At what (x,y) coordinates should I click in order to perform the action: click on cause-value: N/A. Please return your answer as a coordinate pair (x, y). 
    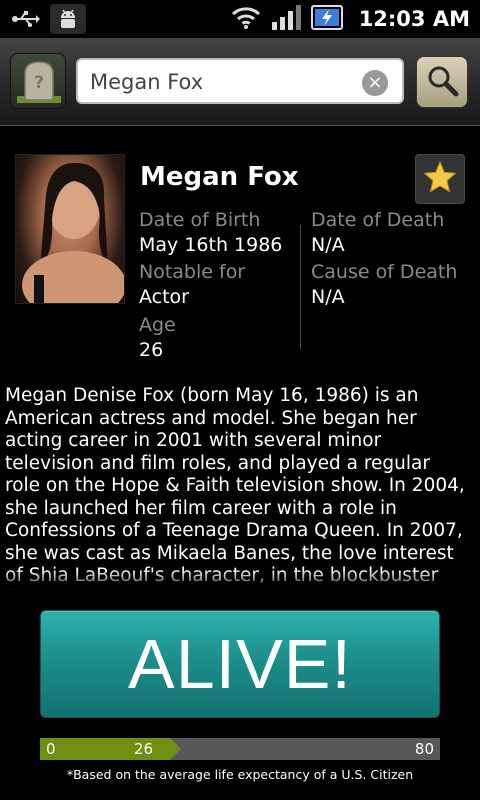
    Looking at the image, I should click on (328, 297).